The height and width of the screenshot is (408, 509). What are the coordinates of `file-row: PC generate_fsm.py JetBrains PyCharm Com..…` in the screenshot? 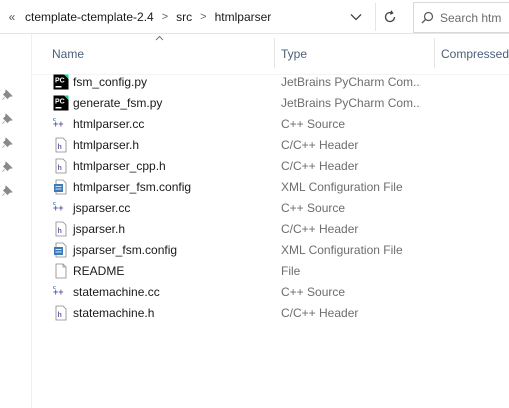 It's located at (279, 103).